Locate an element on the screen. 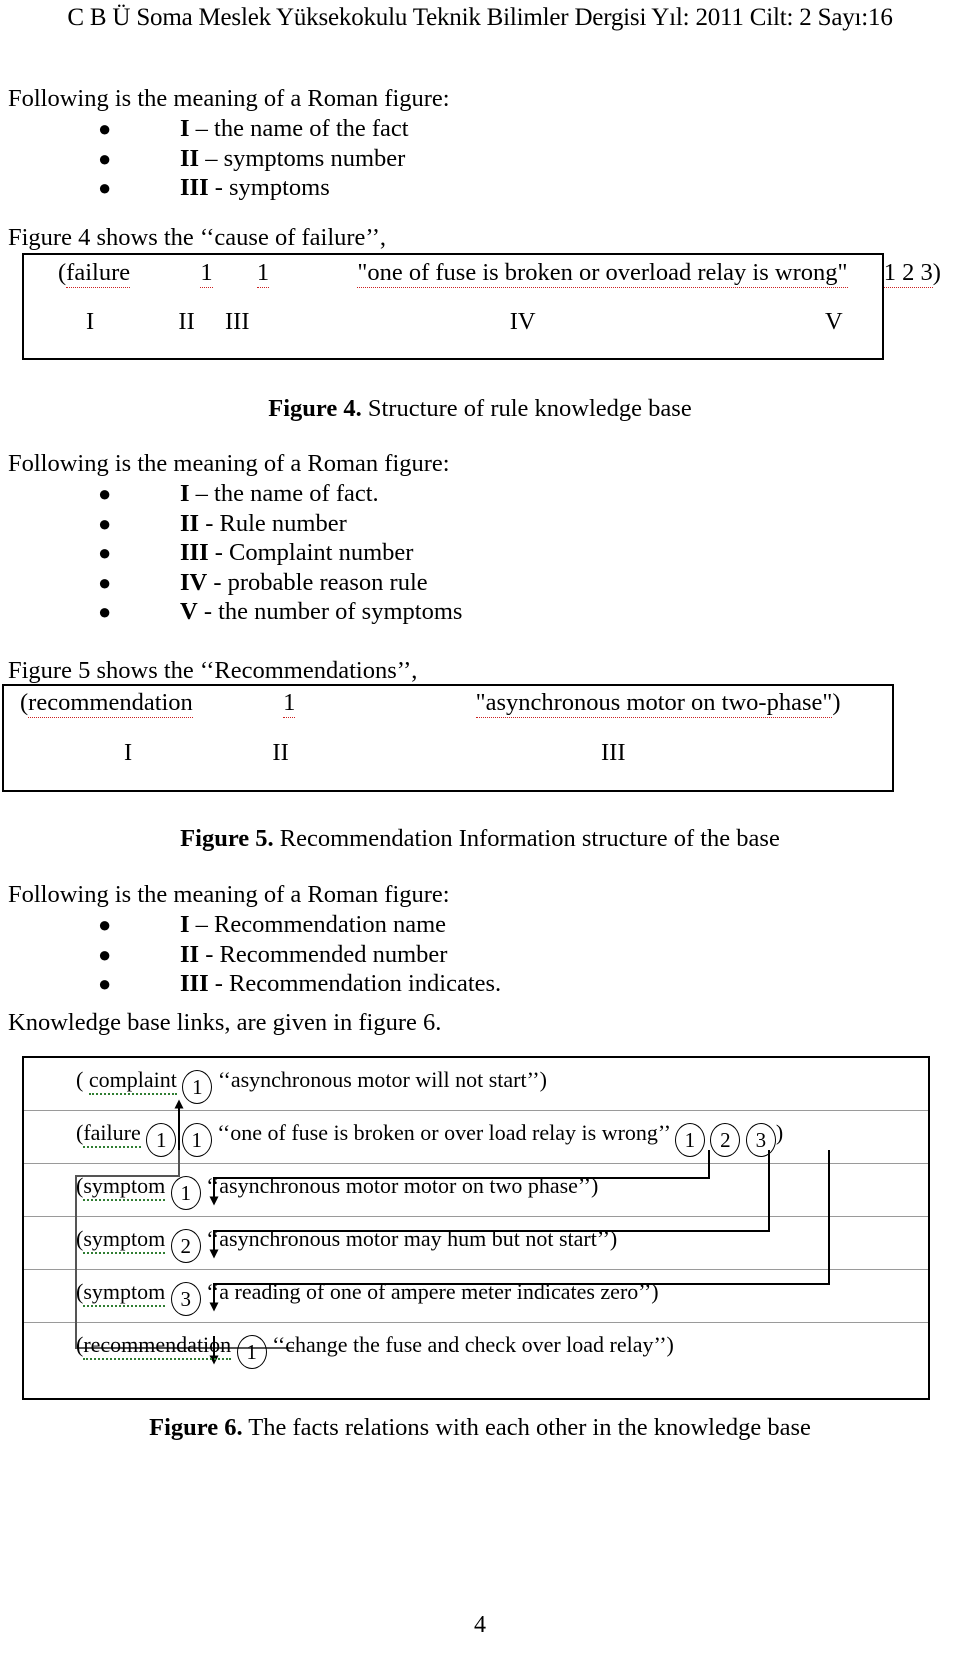 This screenshot has width=960, height=1662. list-item: ● I – Recommendation name is located at coordinates (250, 925).